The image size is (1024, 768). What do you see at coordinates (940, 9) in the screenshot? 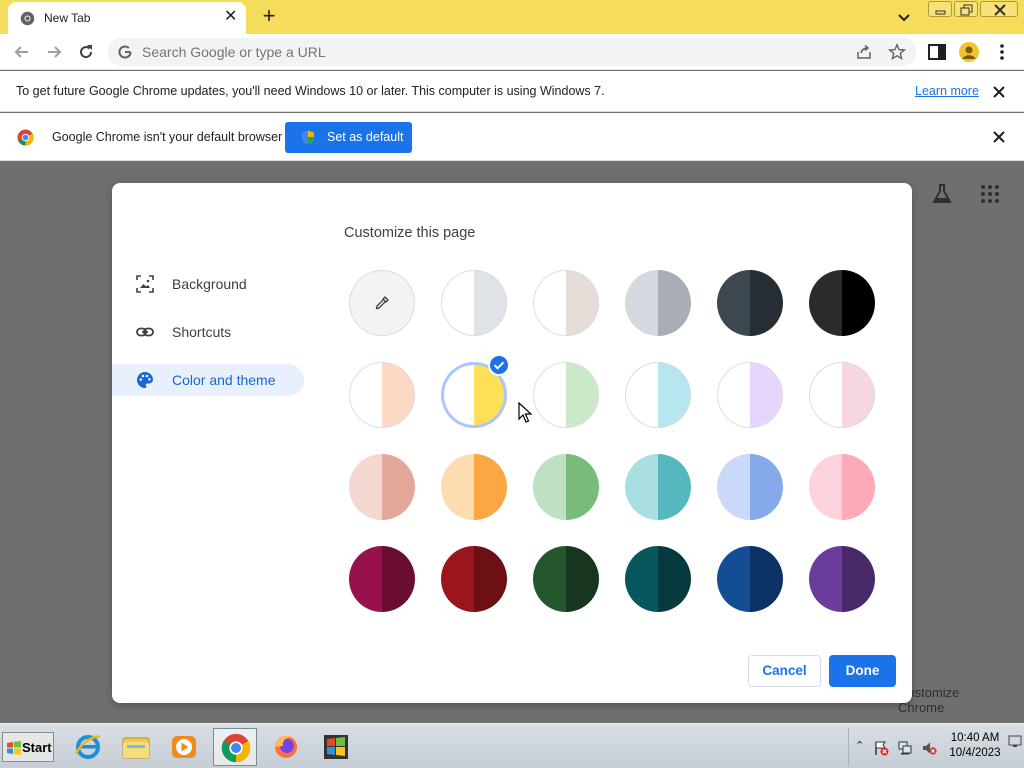
I see `window-minimize-button` at bounding box center [940, 9].